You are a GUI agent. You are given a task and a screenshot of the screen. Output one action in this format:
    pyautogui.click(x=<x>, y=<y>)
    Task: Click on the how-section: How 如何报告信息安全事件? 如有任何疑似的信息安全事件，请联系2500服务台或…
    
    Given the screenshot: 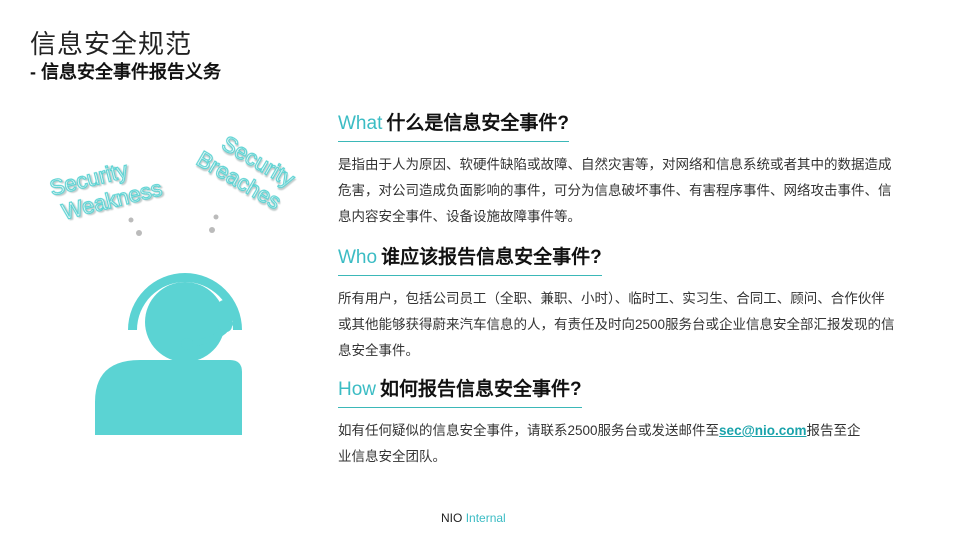 What is the action you would take?
    pyautogui.click(x=618, y=422)
    